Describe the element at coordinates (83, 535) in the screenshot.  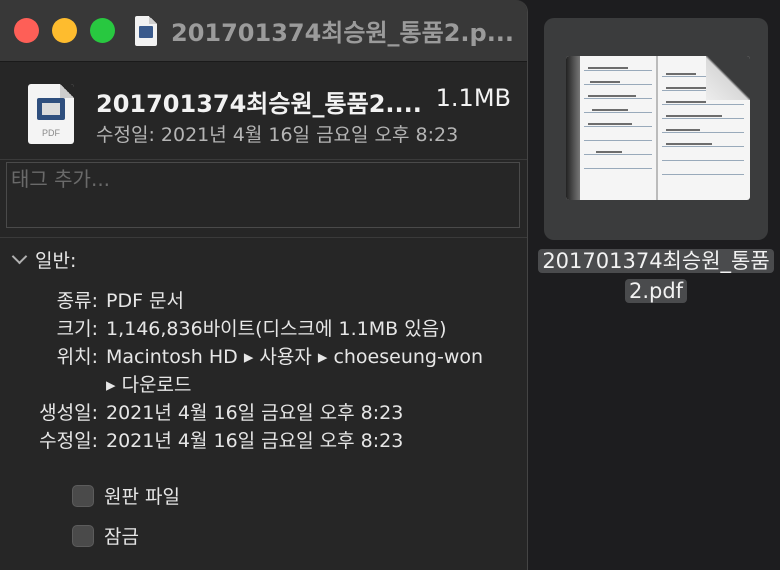
I see `locked-checkbox` at that location.